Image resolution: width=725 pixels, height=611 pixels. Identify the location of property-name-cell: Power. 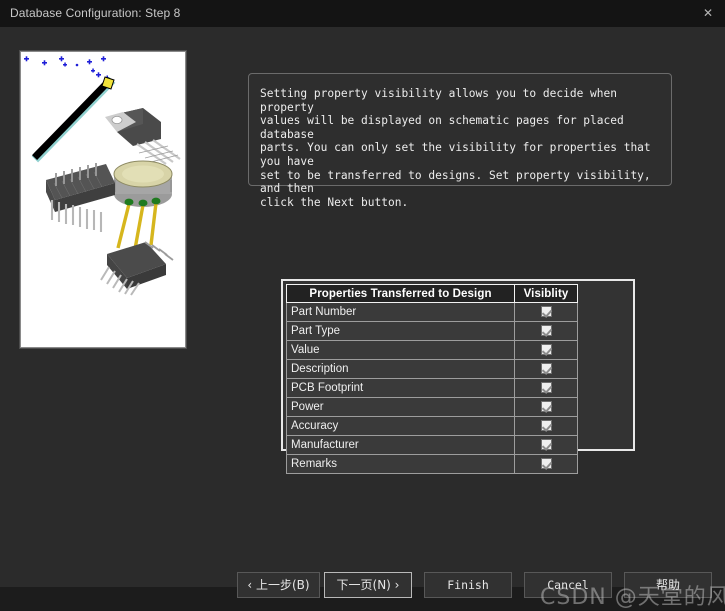
(400, 407).